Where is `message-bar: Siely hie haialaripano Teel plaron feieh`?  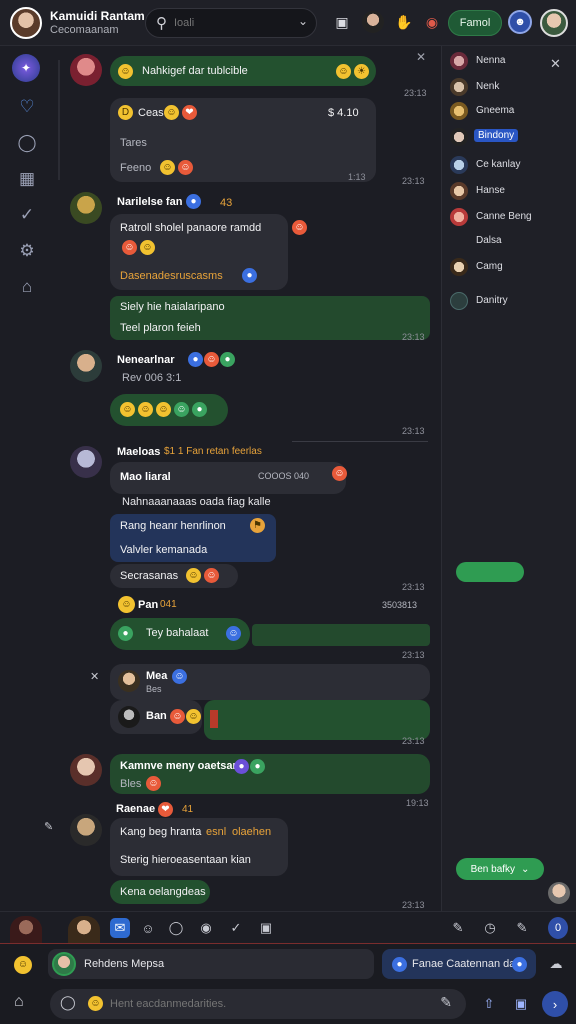
message-bar: Siely hie haialaripano Teel plaron feieh is located at coordinates (270, 318).